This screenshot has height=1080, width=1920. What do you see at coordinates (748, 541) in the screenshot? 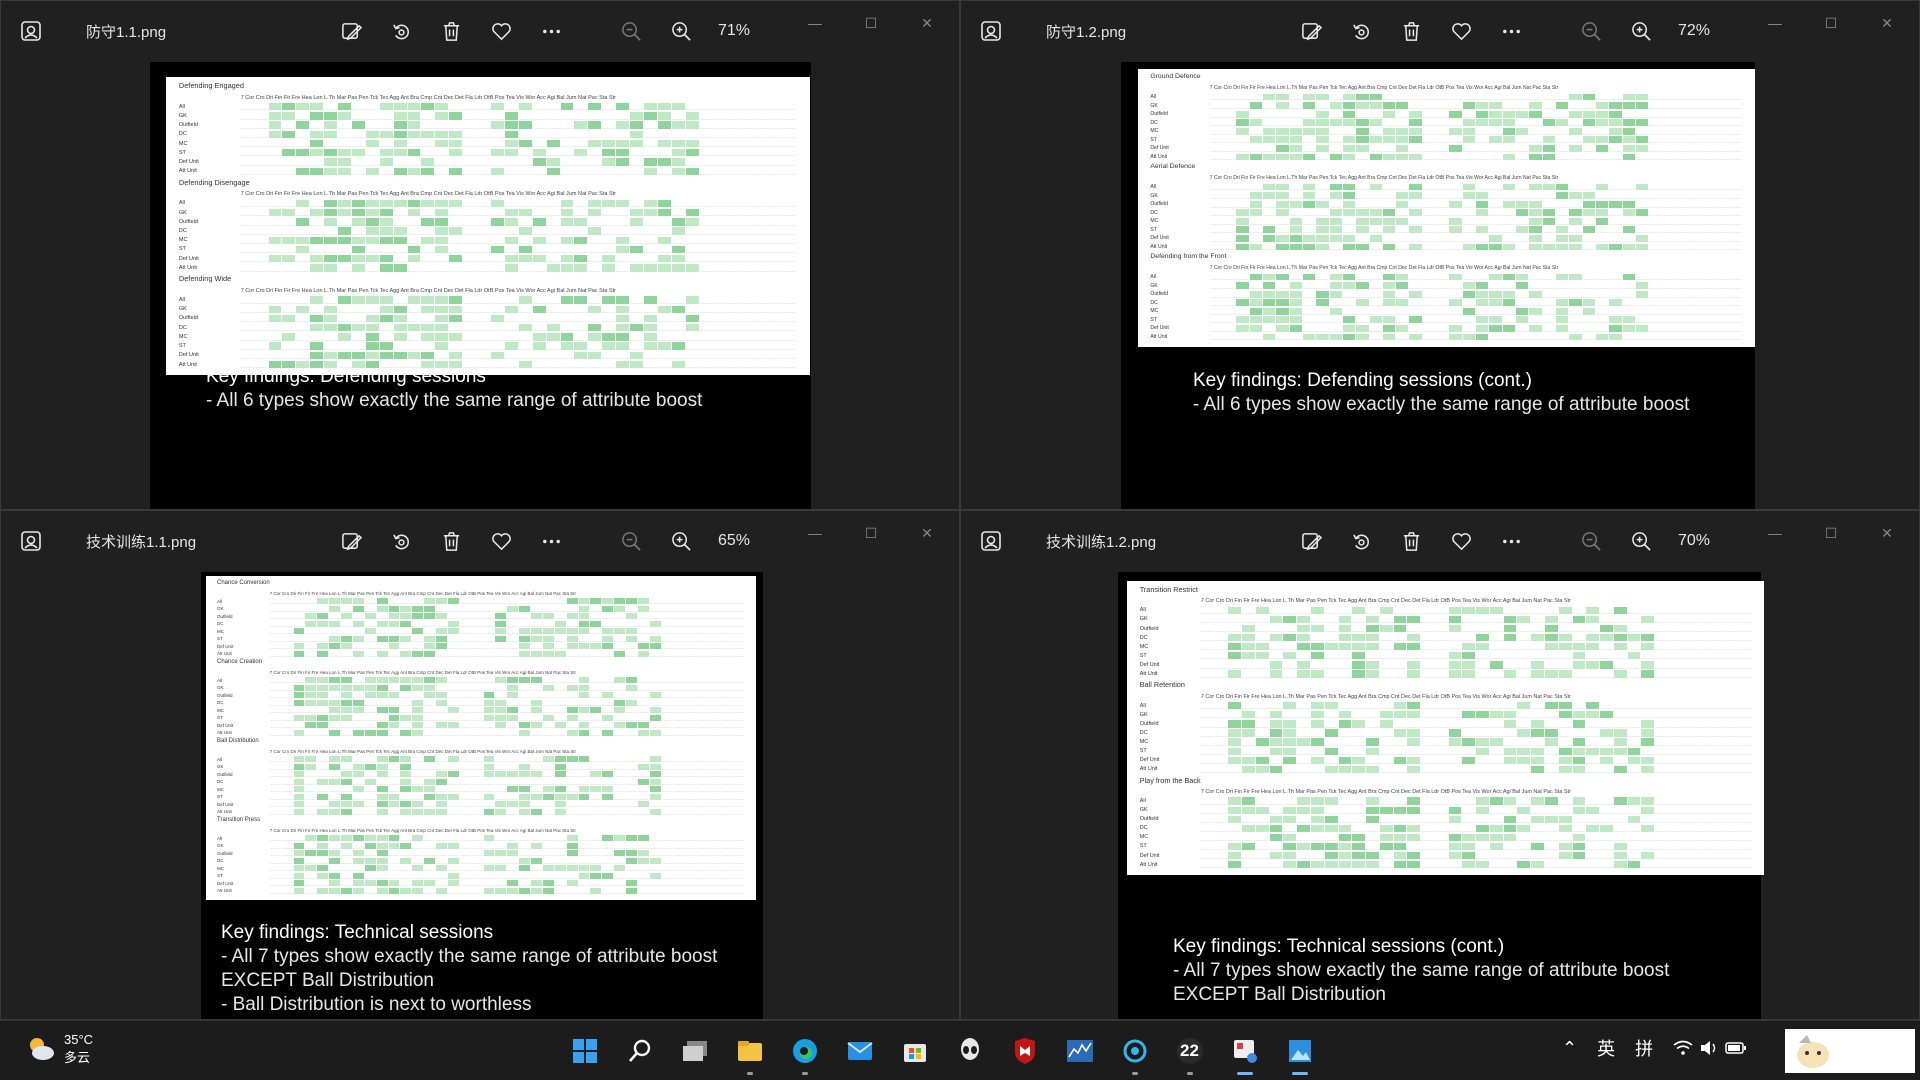
I see `zoom-level: 65%` at bounding box center [748, 541].